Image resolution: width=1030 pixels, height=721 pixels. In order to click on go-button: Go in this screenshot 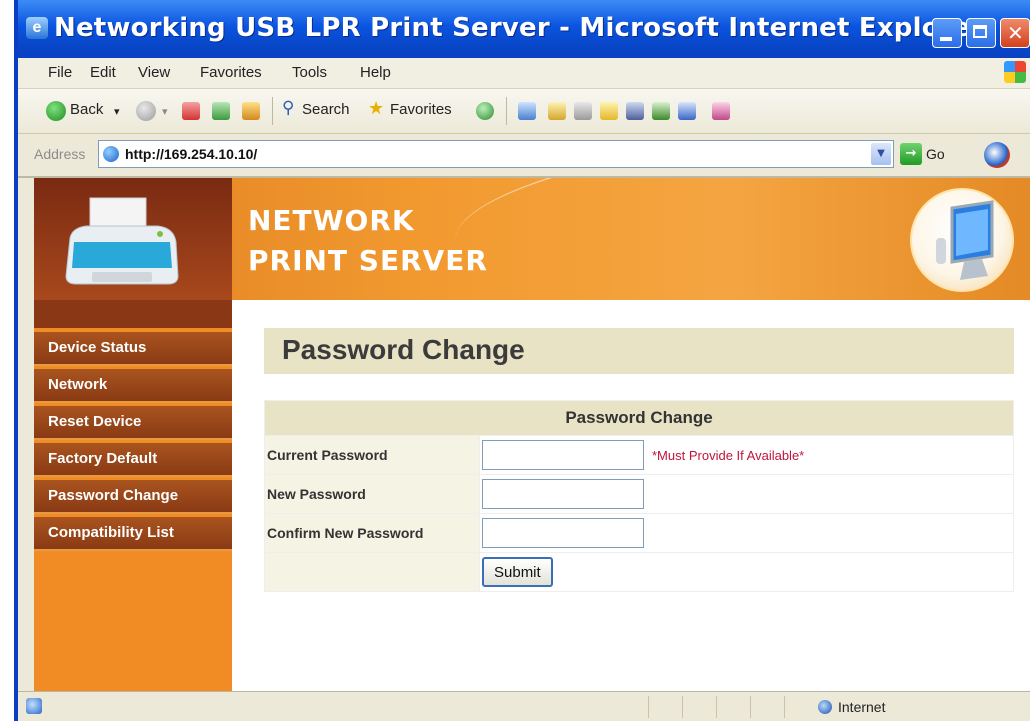, I will do `click(935, 154)`.